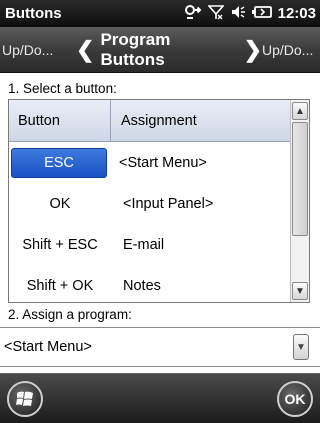 The image size is (320, 423). What do you see at coordinates (301, 347) in the screenshot?
I see `dropdown-arrow-icon: ▼` at bounding box center [301, 347].